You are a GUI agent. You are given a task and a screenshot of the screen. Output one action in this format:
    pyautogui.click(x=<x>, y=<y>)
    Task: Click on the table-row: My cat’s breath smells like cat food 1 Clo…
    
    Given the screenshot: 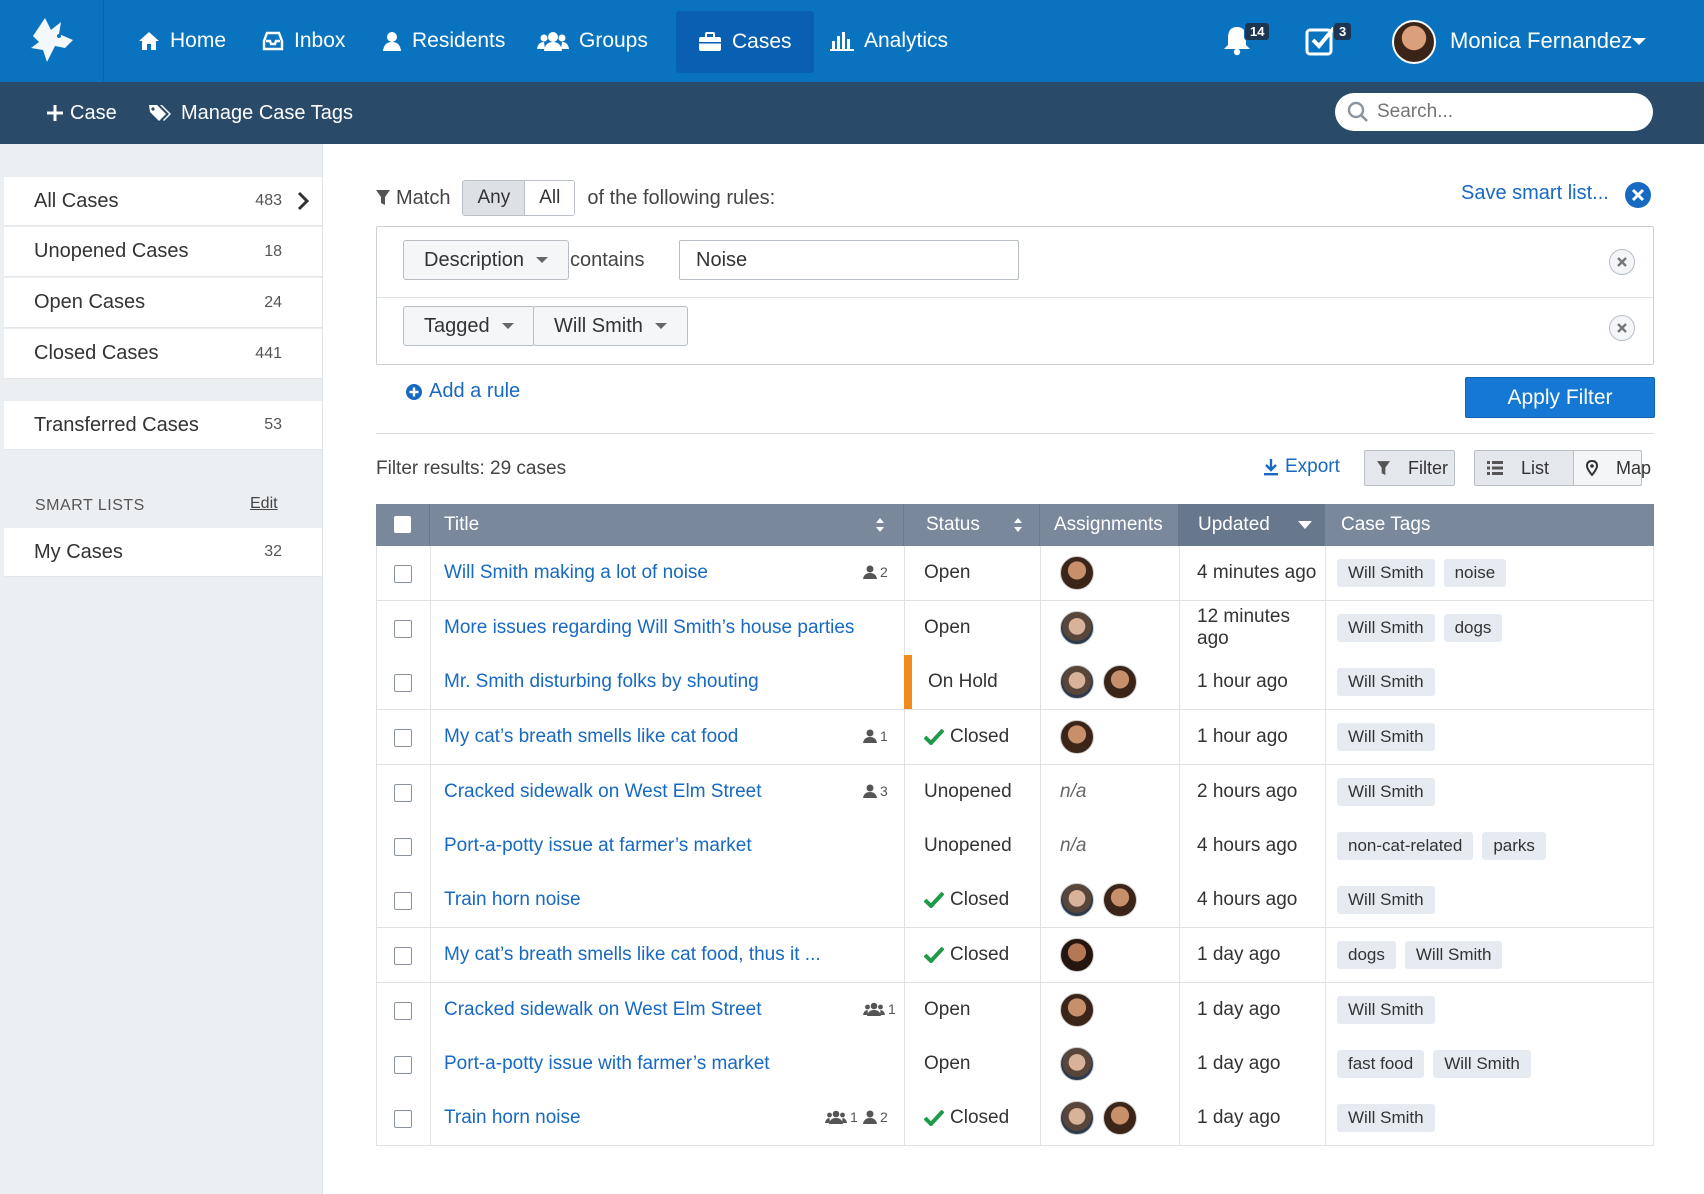 What is the action you would take?
    pyautogui.click(x=1015, y=737)
    